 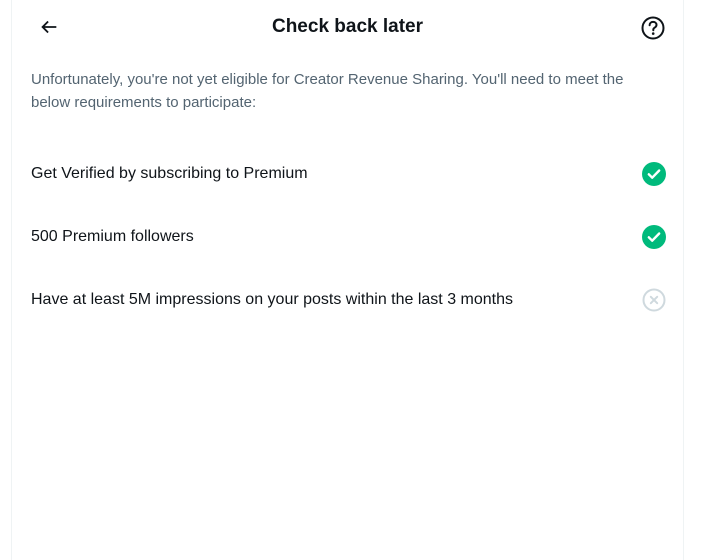 What do you see at coordinates (347, 173) in the screenshot?
I see `requirement-verified: Get Verified by subscribing to Premium` at bounding box center [347, 173].